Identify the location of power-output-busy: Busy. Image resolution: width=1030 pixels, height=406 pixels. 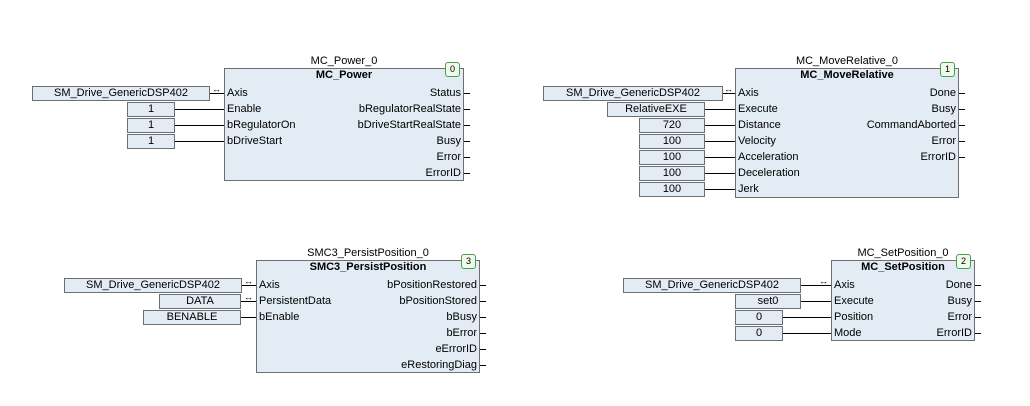
(448, 141).